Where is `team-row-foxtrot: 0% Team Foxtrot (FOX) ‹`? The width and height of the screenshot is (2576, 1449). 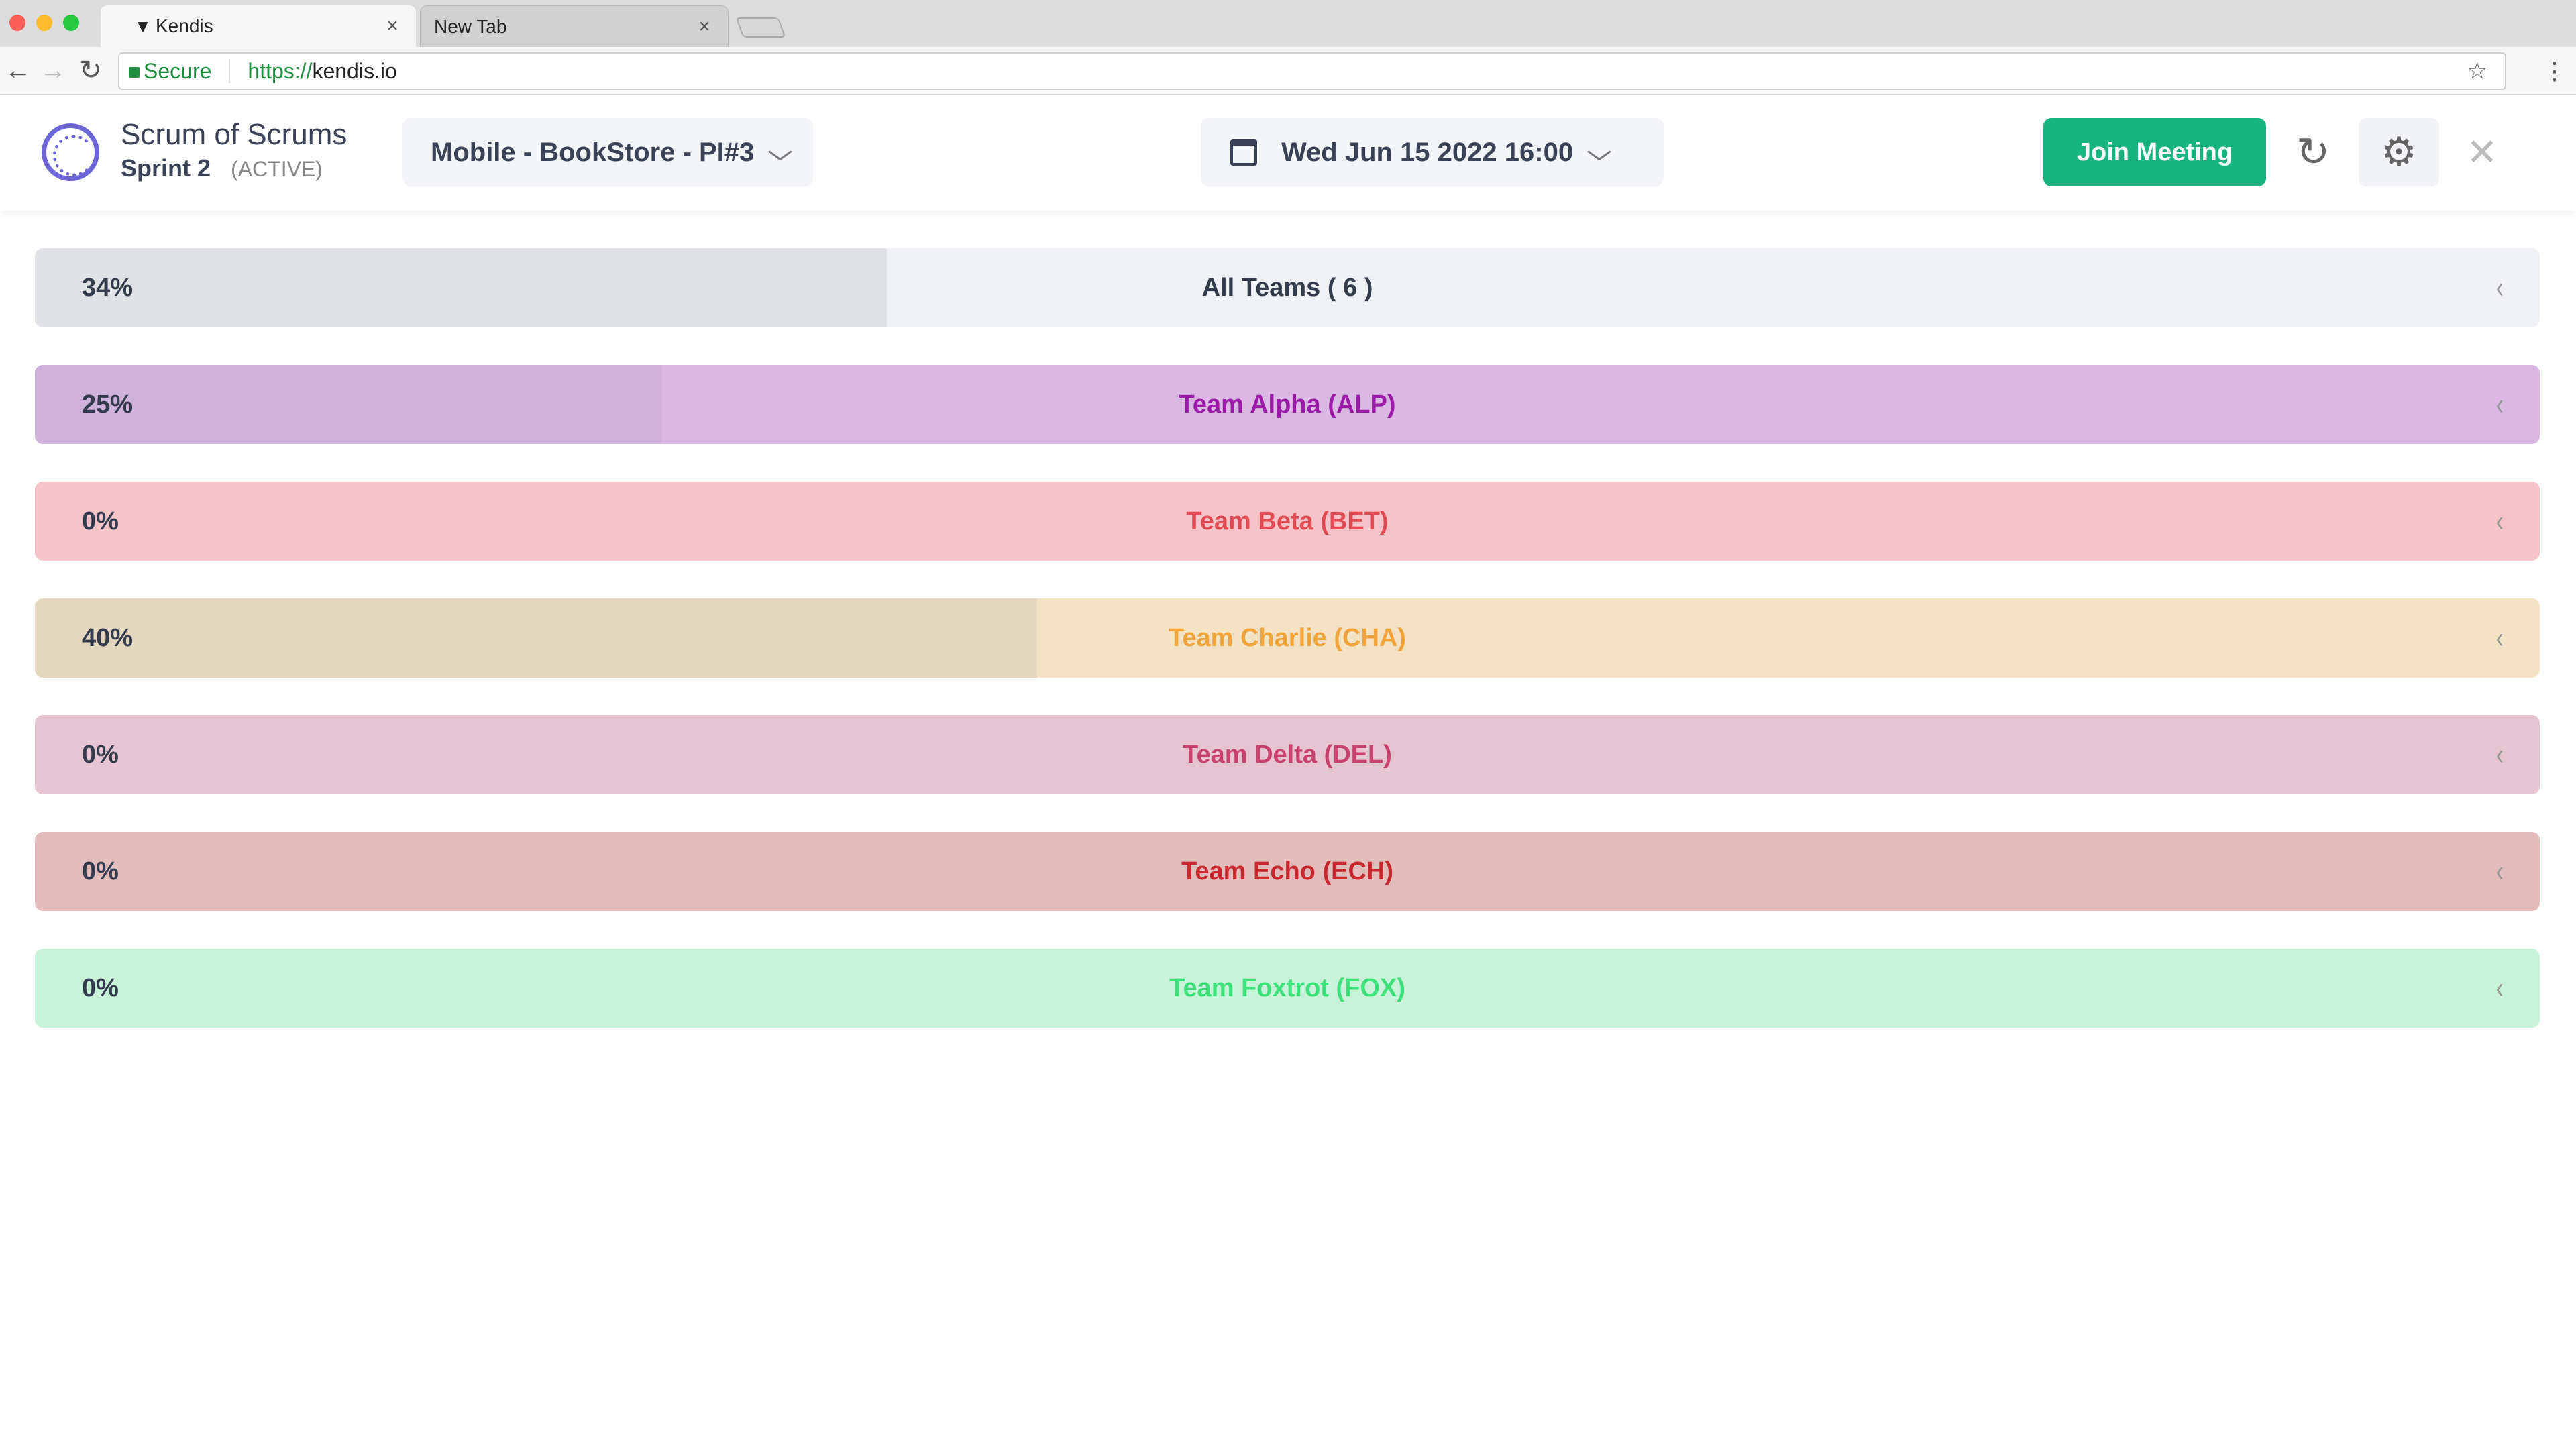
team-row-foxtrot: 0% Team Foxtrot (FOX) ‹ is located at coordinates (1287, 988).